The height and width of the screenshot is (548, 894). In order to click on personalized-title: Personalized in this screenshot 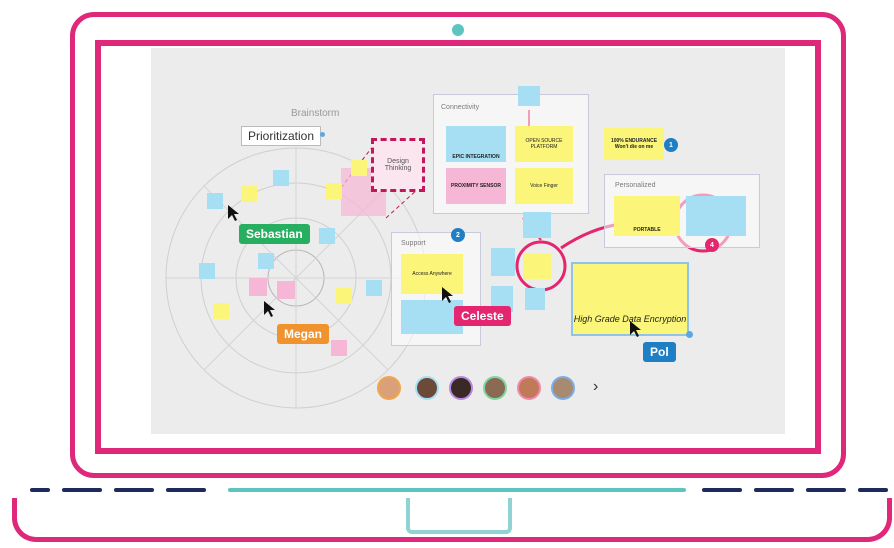, I will do `click(635, 185)`.